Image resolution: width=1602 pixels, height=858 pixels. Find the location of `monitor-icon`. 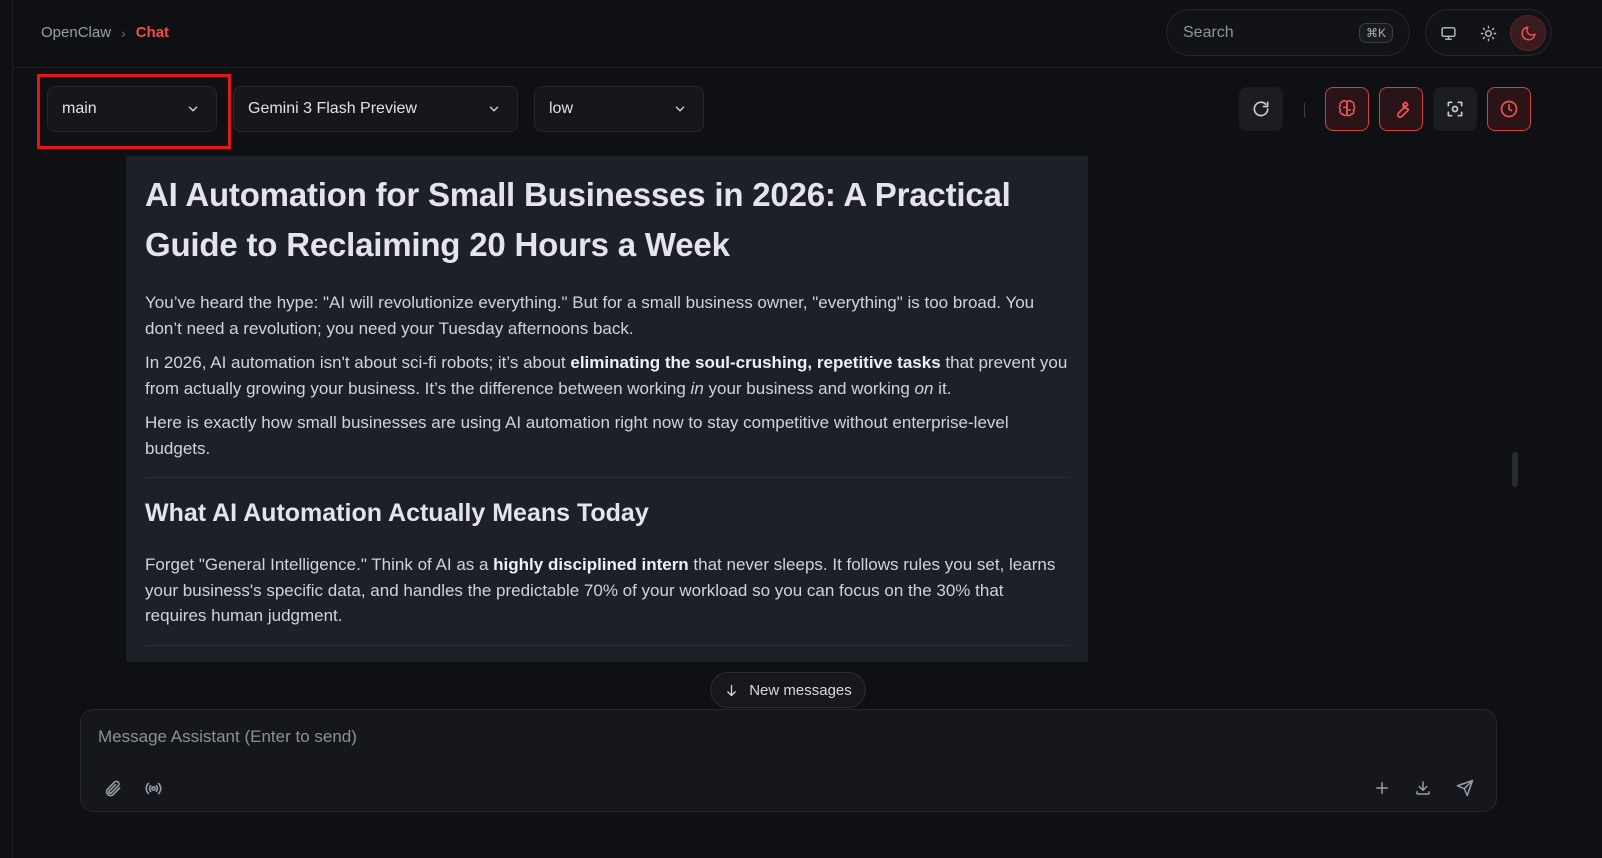

monitor-icon is located at coordinates (1448, 33).